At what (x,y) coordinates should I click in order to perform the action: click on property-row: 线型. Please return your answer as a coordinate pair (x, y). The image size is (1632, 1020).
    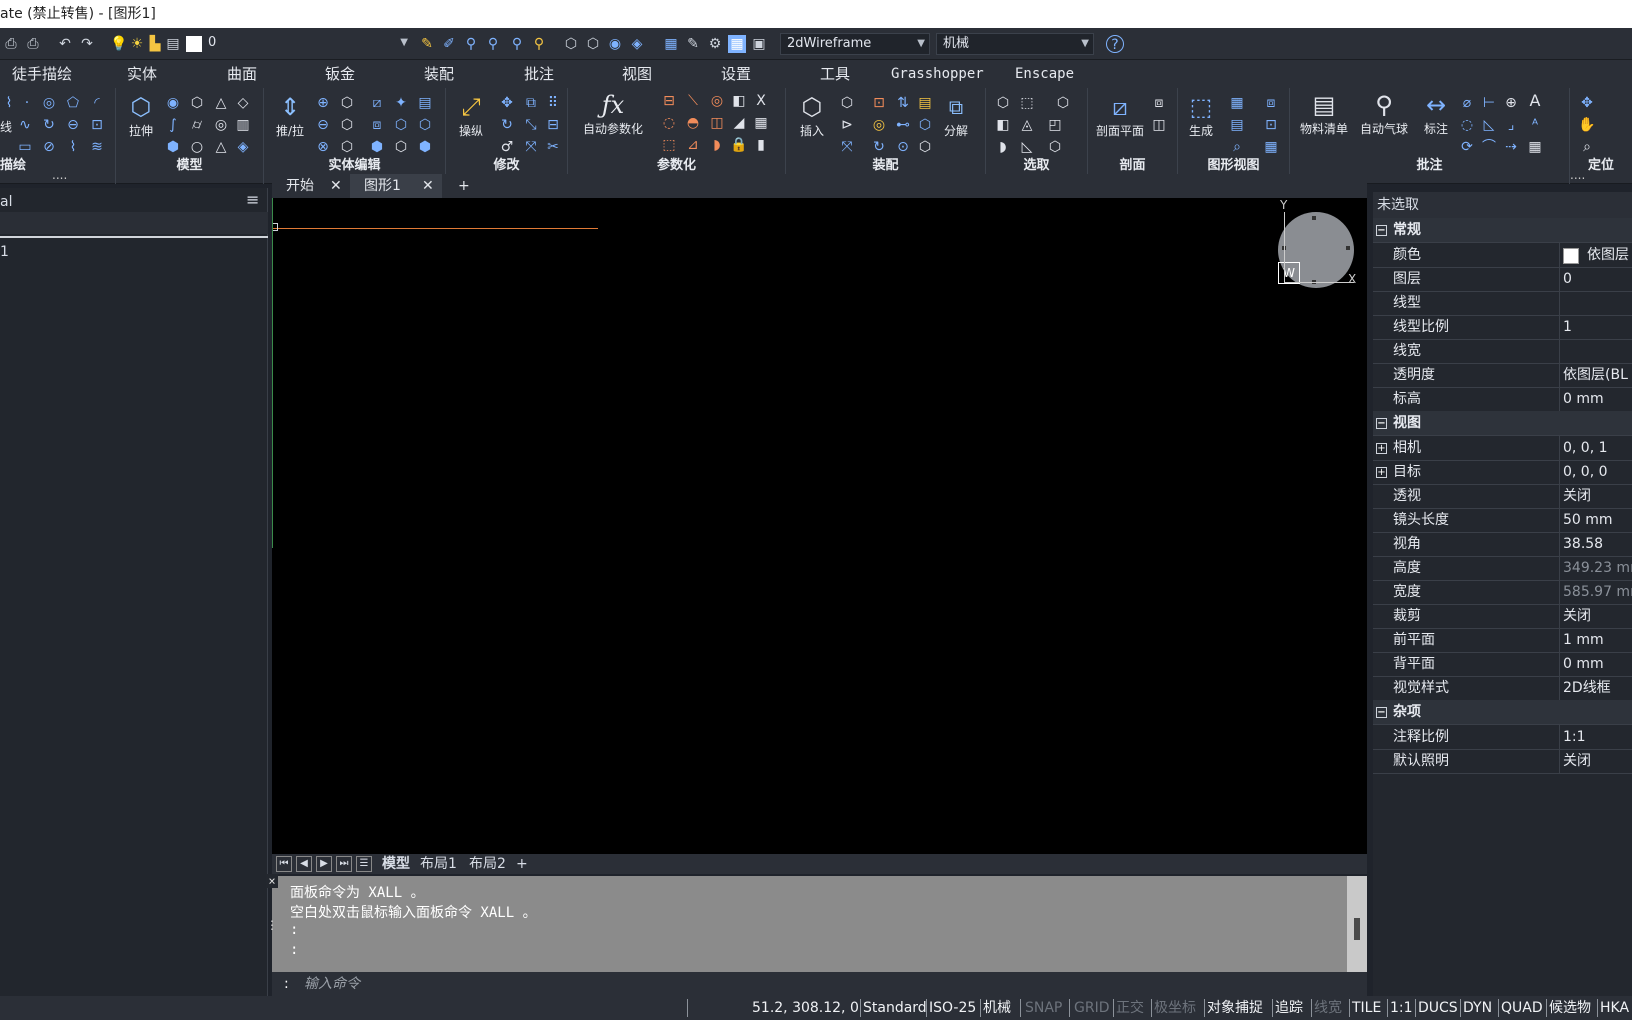
    Looking at the image, I should click on (1502, 303).